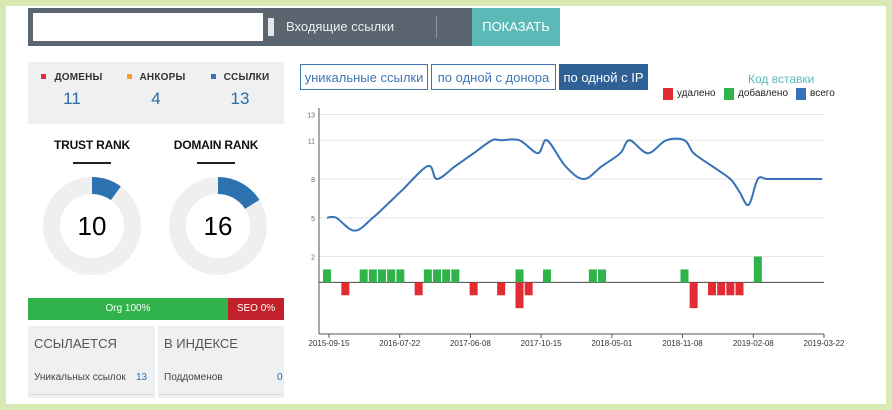 This screenshot has width=892, height=410. What do you see at coordinates (313, 180) in the screenshot?
I see `y-tick-label: 8` at bounding box center [313, 180].